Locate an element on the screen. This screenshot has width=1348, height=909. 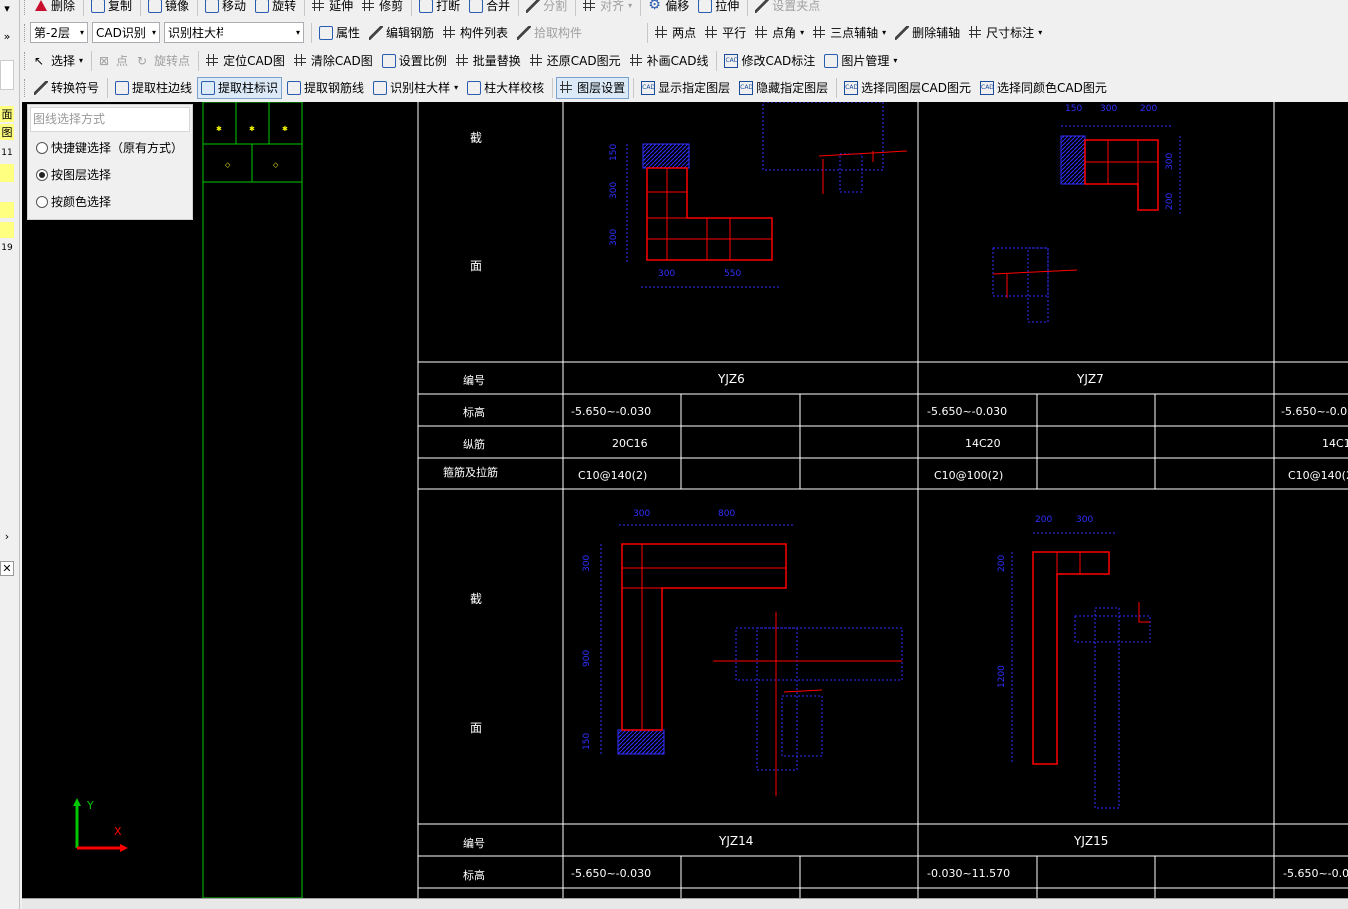
merge-button: 合并 is located at coordinates (489, 8).